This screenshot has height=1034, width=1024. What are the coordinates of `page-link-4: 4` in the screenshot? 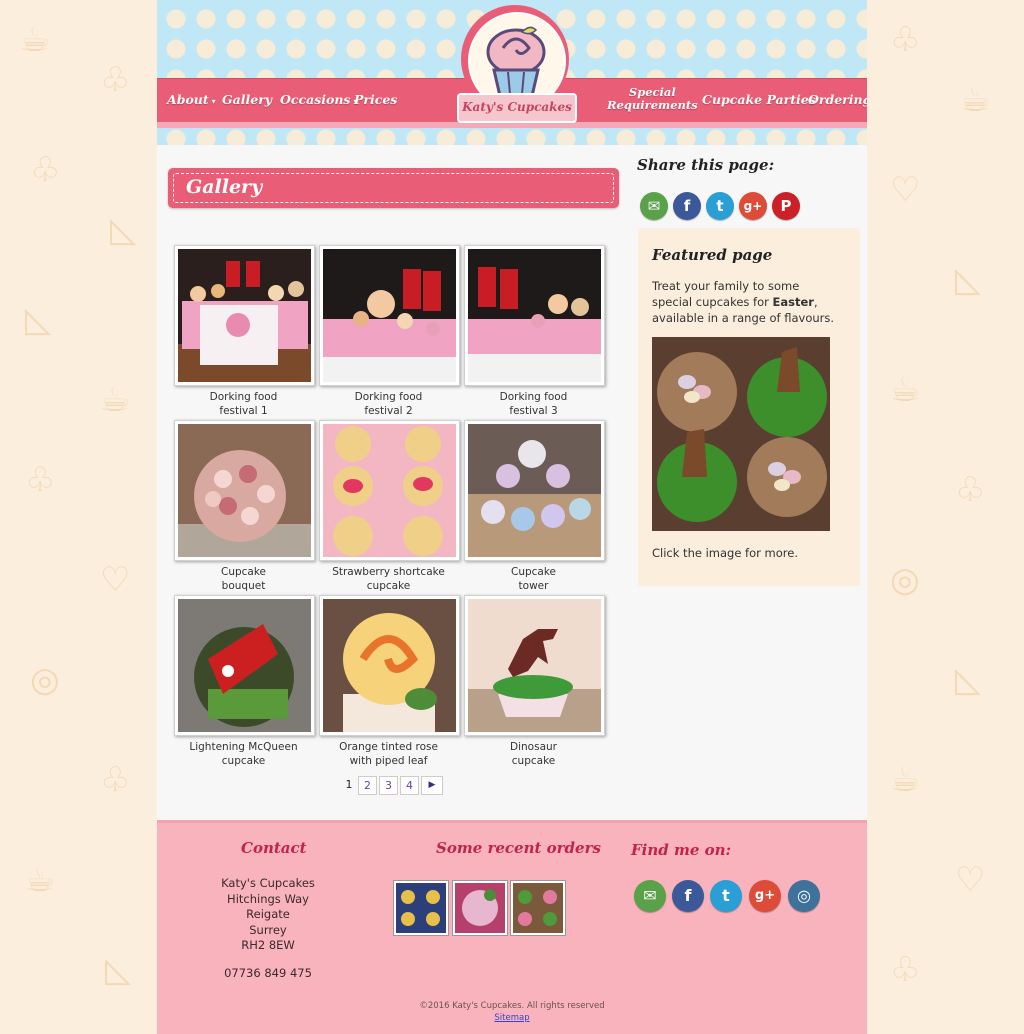 It's located at (409, 785).